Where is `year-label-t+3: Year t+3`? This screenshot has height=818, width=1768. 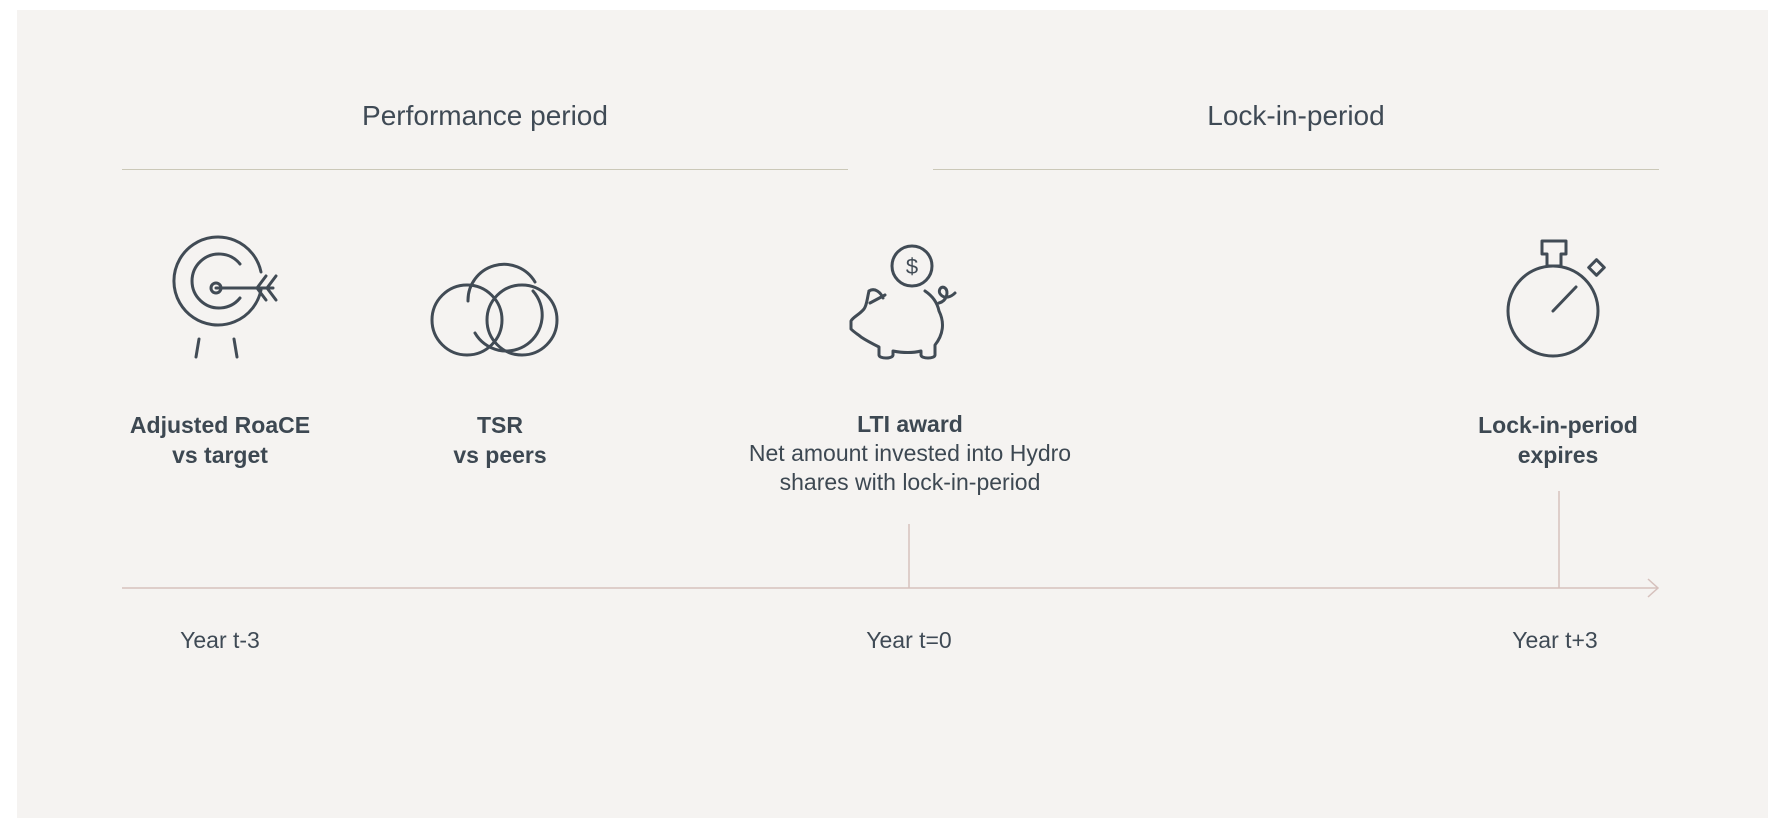 year-label-t+3: Year t+3 is located at coordinates (1555, 640).